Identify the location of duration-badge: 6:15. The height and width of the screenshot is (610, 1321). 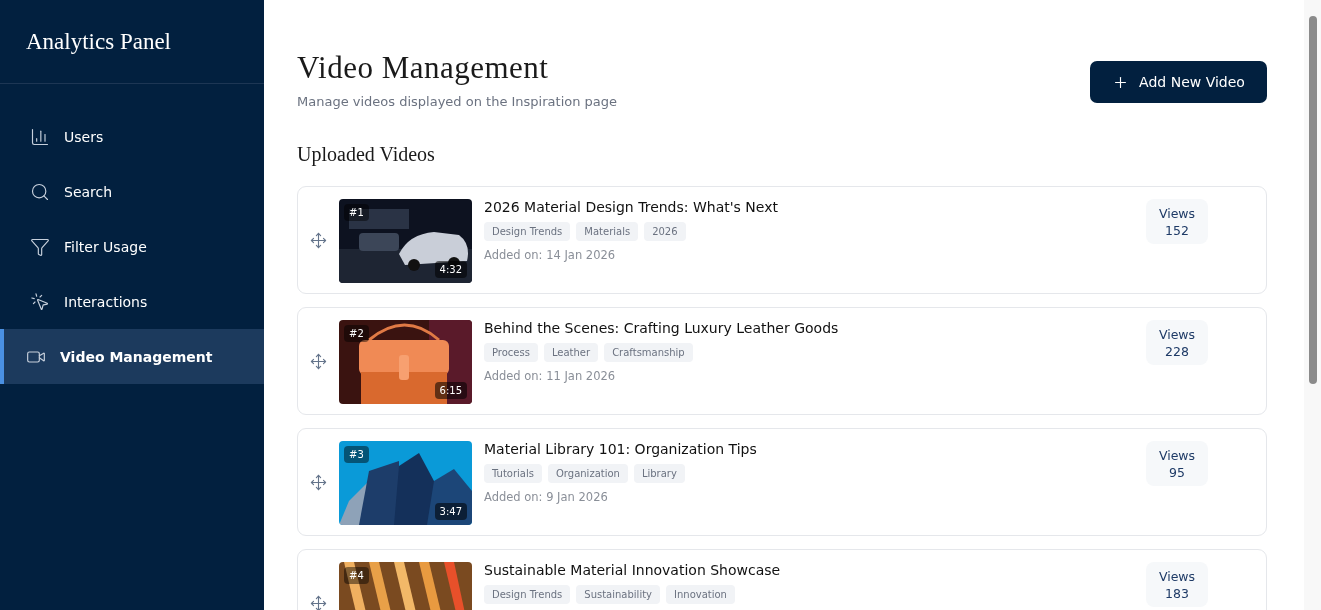
(450, 390).